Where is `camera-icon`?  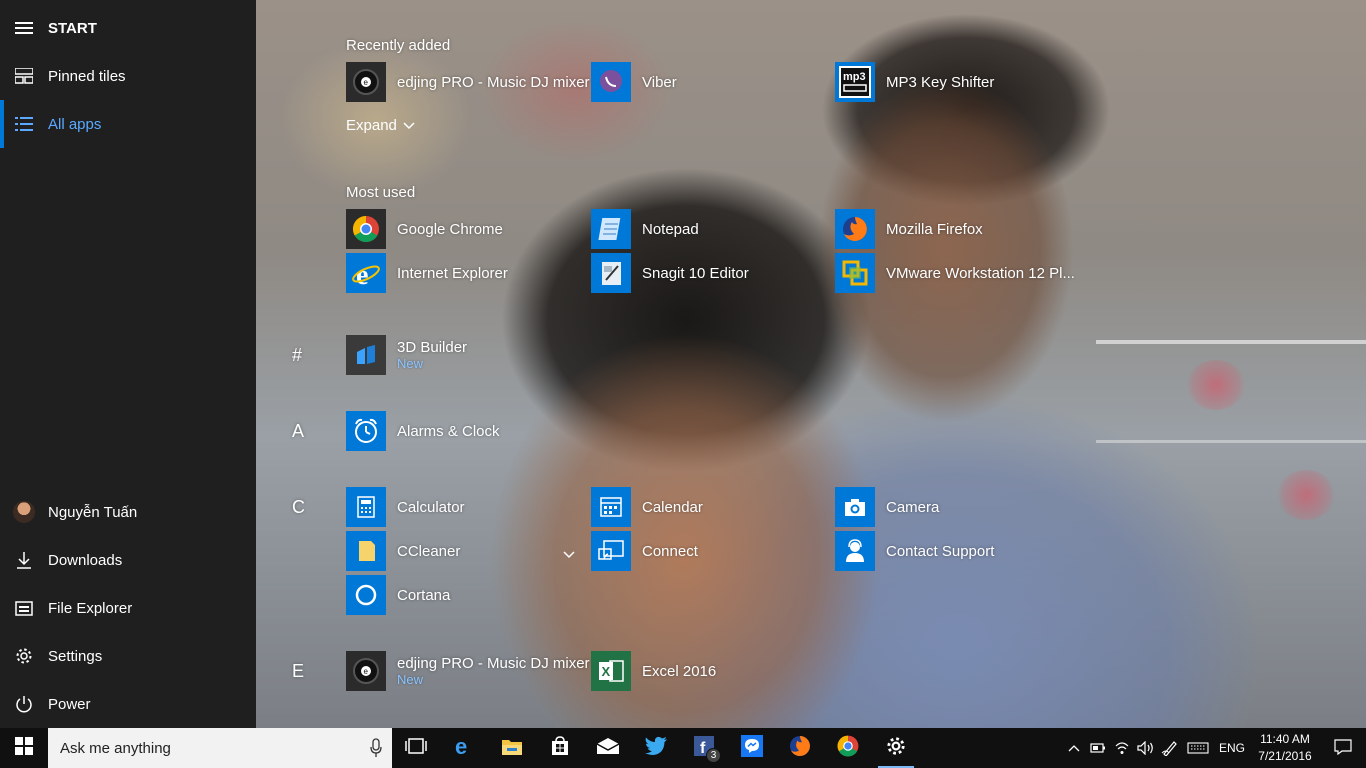
camera-icon is located at coordinates (855, 507).